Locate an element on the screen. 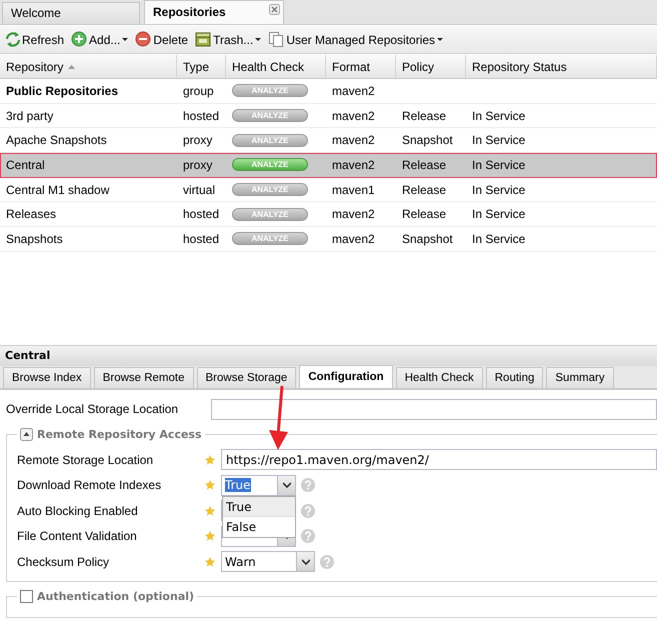 Image resolution: width=657 pixels, height=621 pixels. tab: Welcome is located at coordinates (71, 13).